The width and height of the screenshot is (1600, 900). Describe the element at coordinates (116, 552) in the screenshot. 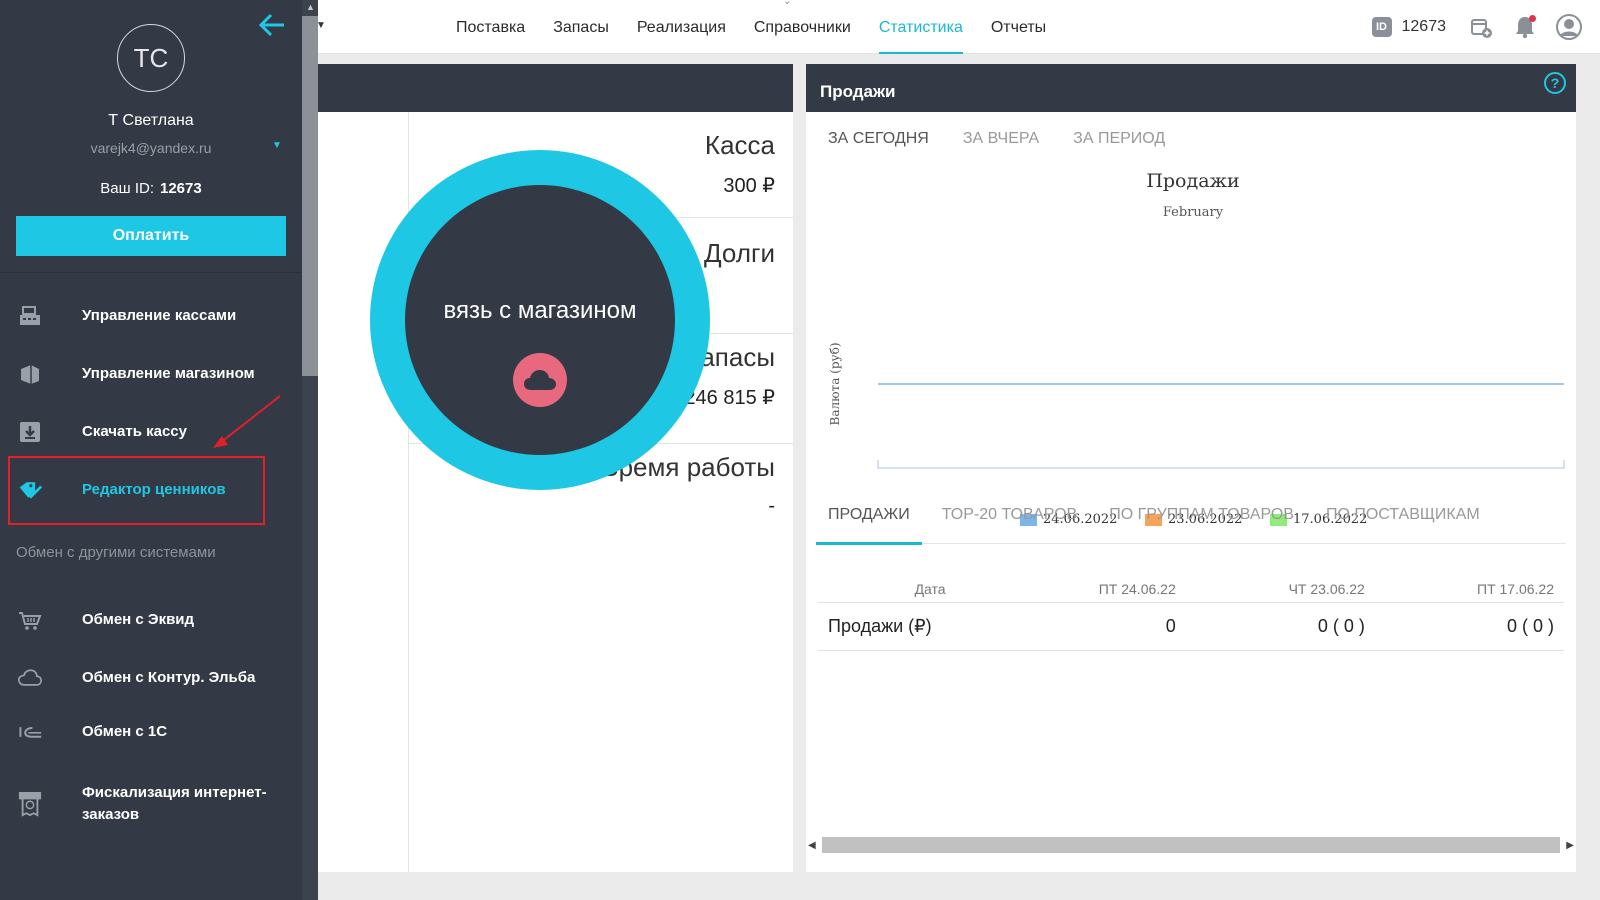

I see `sidebar-group-label: Обмен с другими системами` at that location.